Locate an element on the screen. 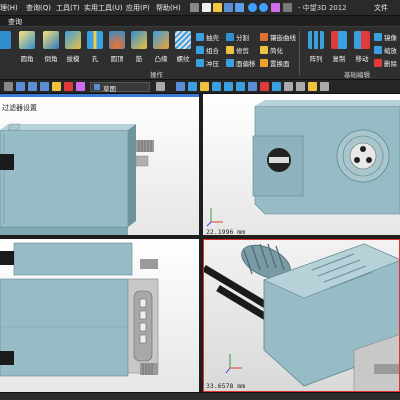 The width and height of the screenshot is (400, 400). view-toolbar: 草图 is located at coordinates (200, 87).